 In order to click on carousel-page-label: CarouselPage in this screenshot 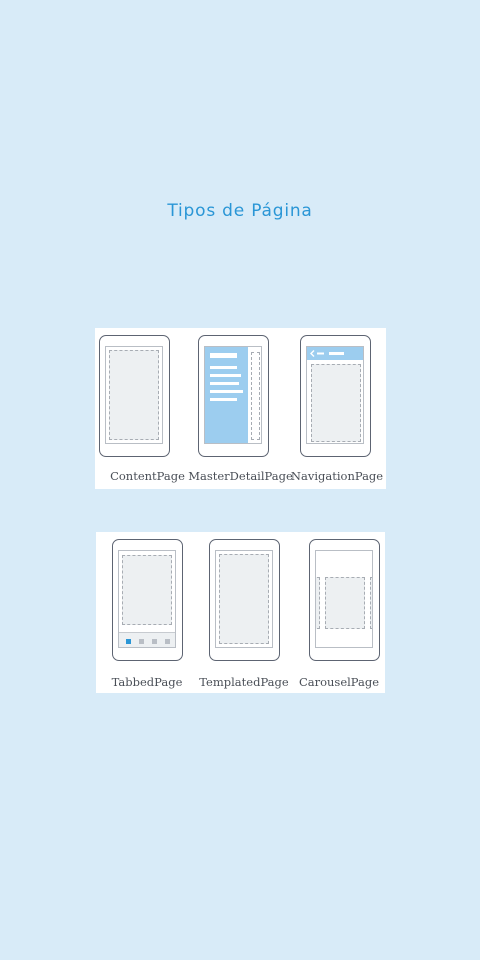, I will do `click(339, 682)`.